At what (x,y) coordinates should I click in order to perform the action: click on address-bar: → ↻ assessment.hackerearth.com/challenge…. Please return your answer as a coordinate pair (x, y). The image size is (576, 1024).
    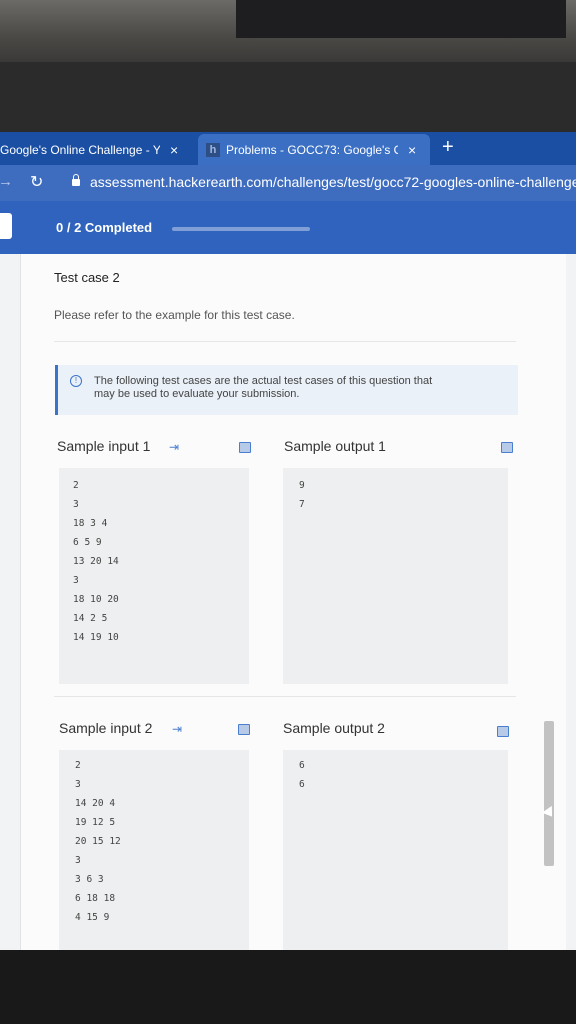
    Looking at the image, I should click on (288, 183).